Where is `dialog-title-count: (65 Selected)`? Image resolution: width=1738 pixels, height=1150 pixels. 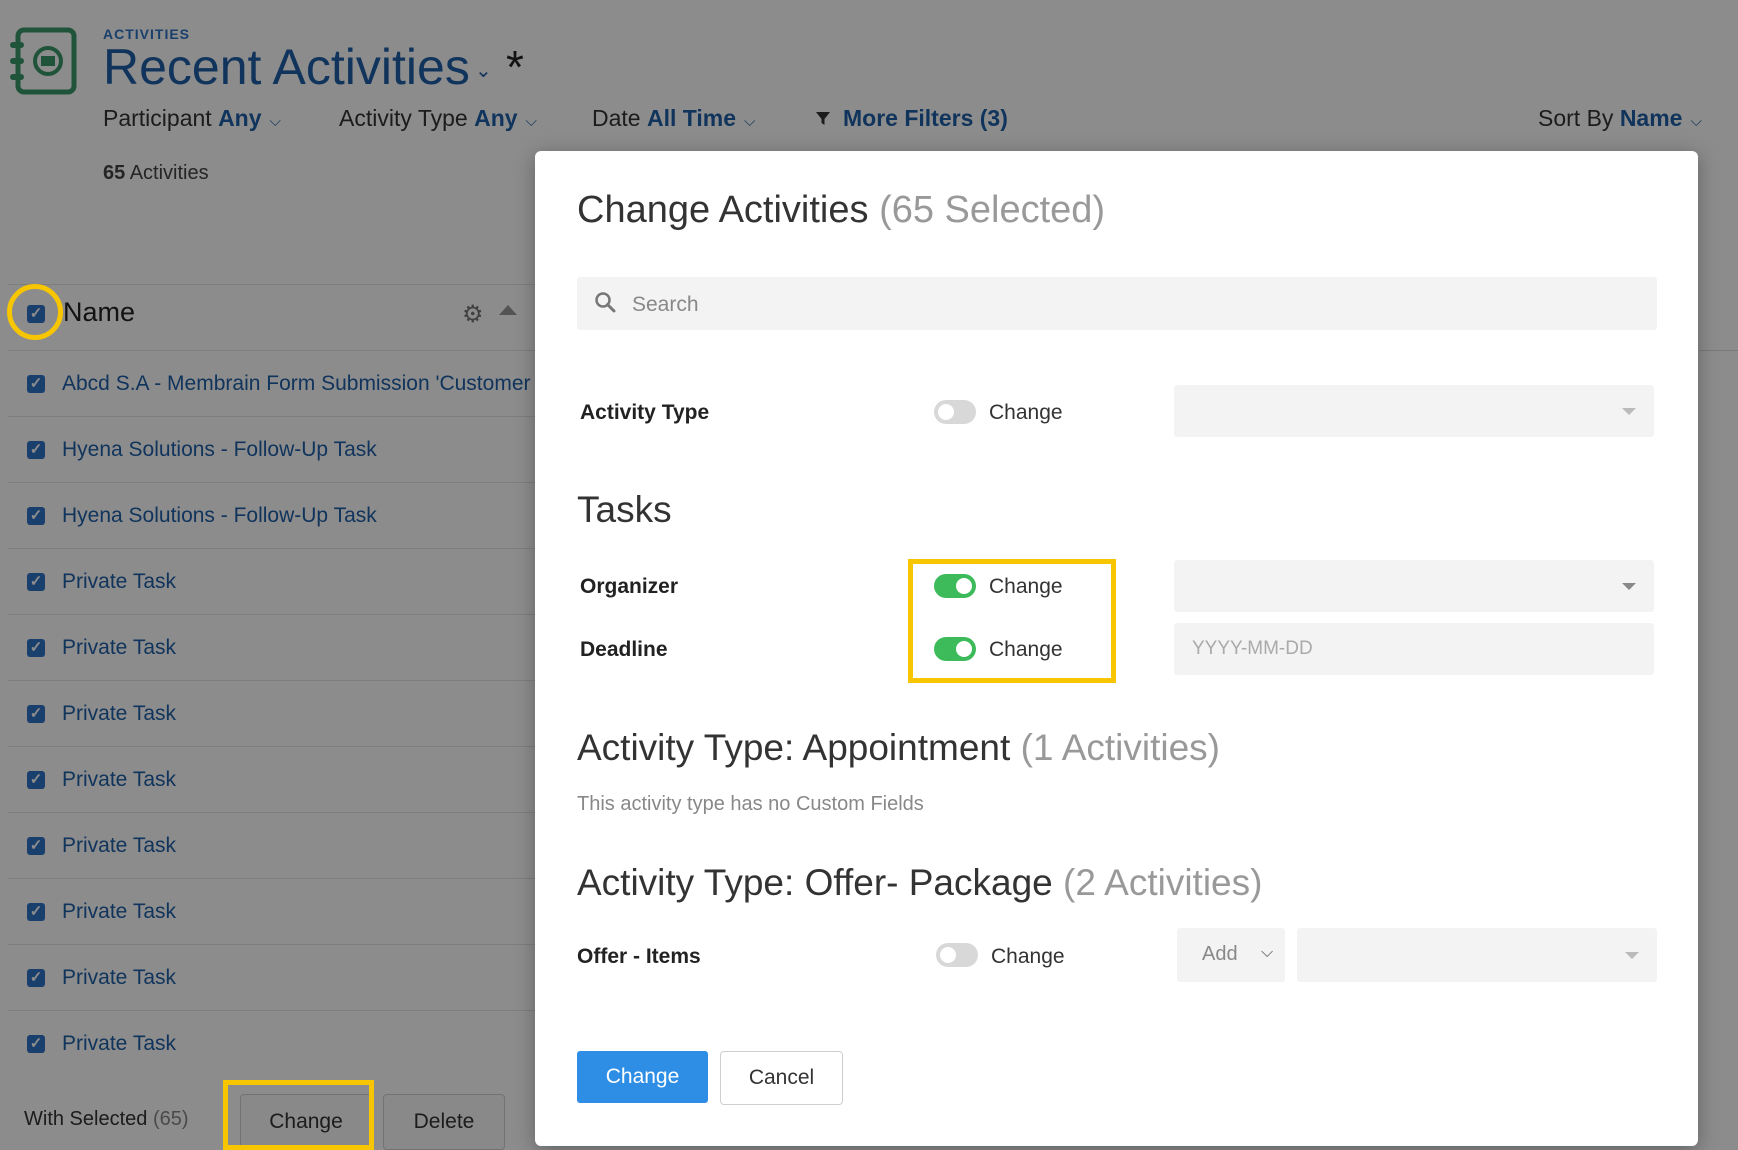
dialog-title-count: (65 Selected) is located at coordinates (992, 210).